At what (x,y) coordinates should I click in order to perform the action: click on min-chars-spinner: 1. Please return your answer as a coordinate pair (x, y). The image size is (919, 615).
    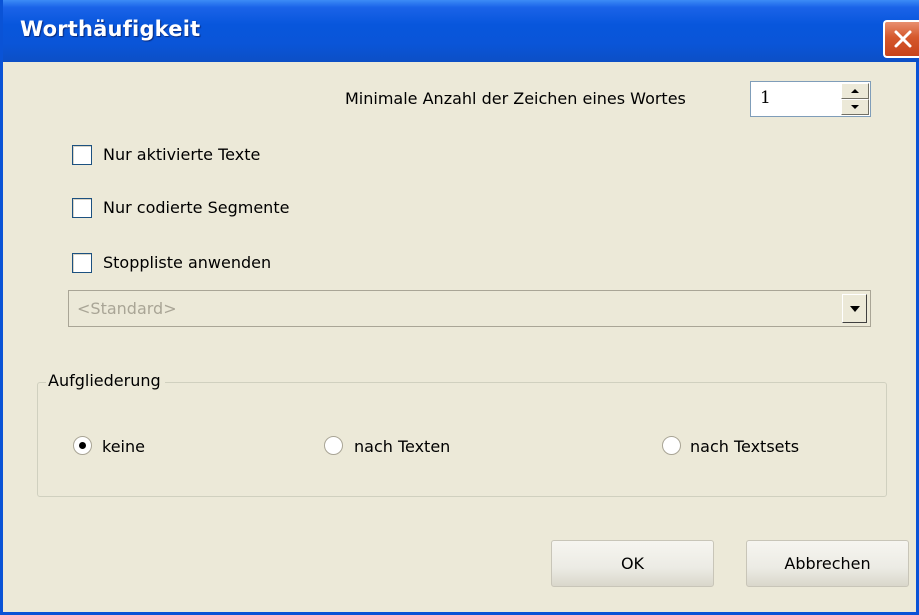
    Looking at the image, I should click on (810, 99).